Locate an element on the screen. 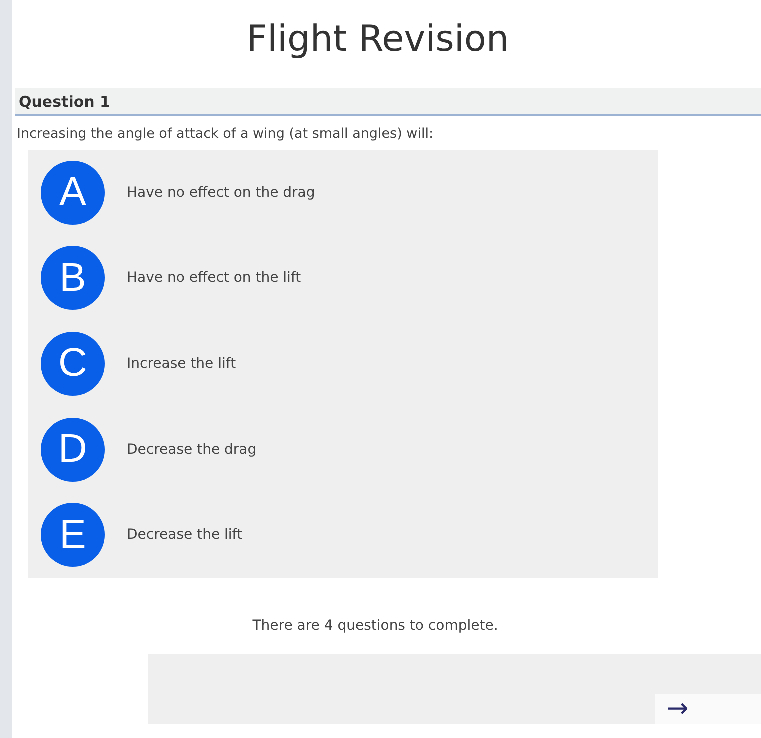  questions-count-text: There are 4 questions to complete. is located at coordinates (376, 626).